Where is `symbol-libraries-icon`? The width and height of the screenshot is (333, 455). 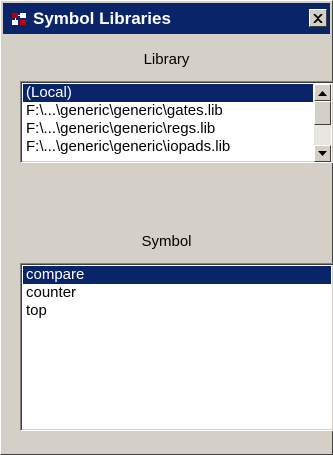
symbol-libraries-icon is located at coordinates (19, 19).